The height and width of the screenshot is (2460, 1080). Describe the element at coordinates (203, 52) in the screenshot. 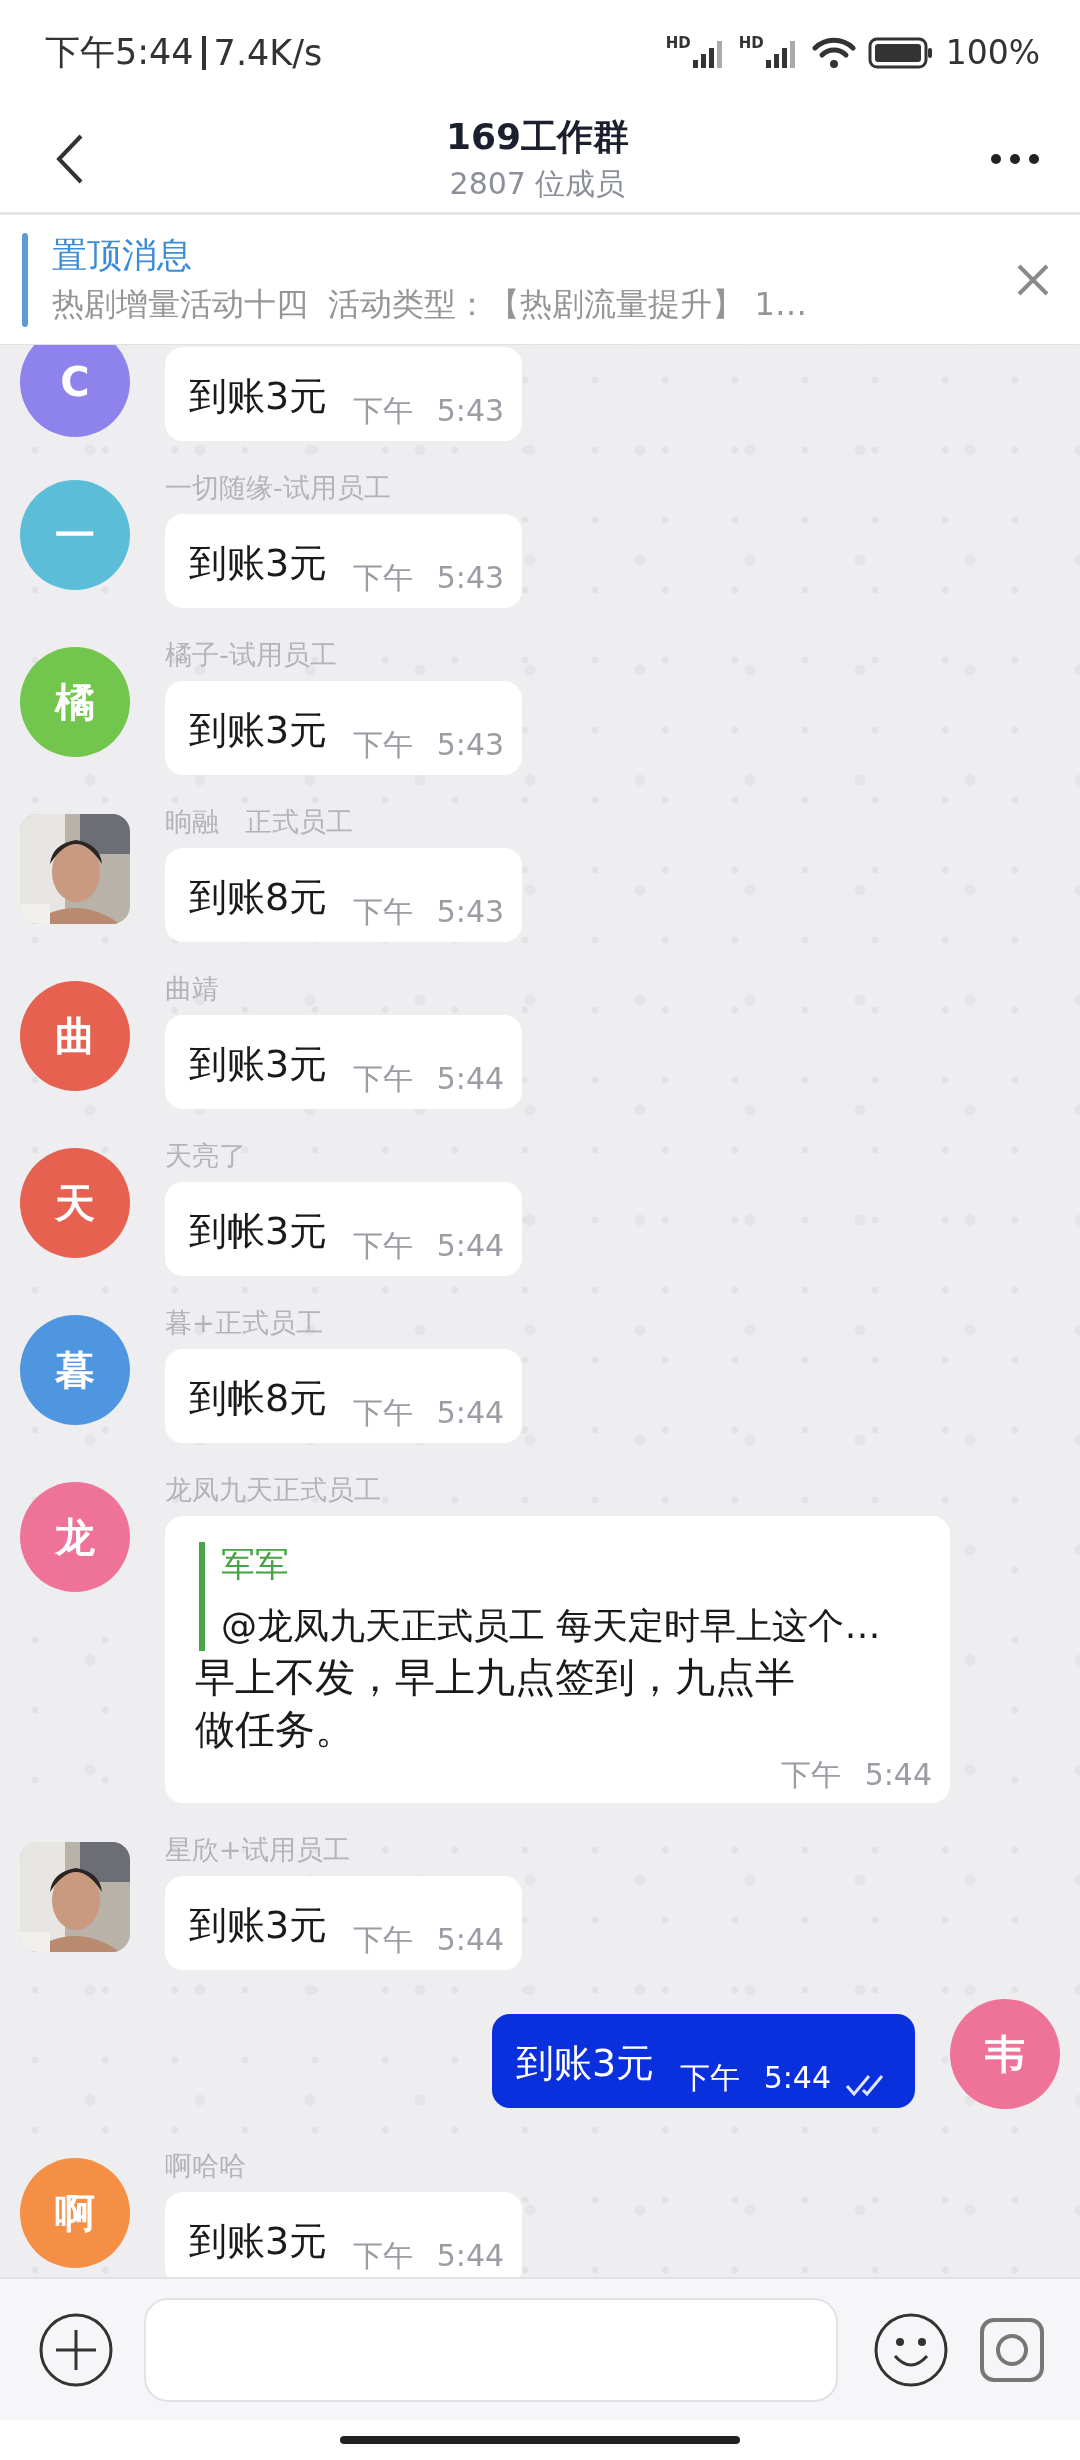

I see `separator-icon` at that location.